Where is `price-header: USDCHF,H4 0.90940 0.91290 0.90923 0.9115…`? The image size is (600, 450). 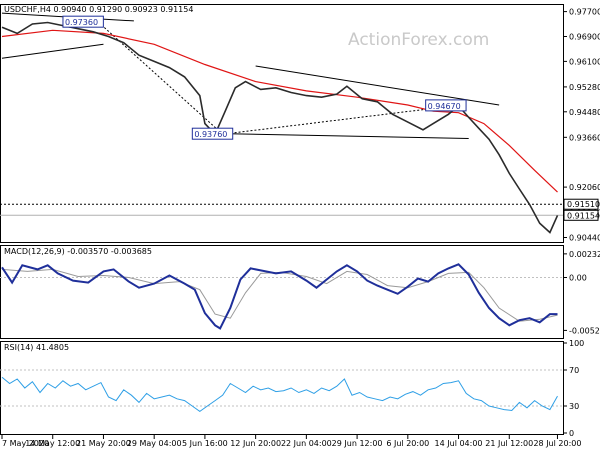
price-header: USDCHF,H4 0.90940 0.91290 0.90923 0.9115… is located at coordinates (98, 9).